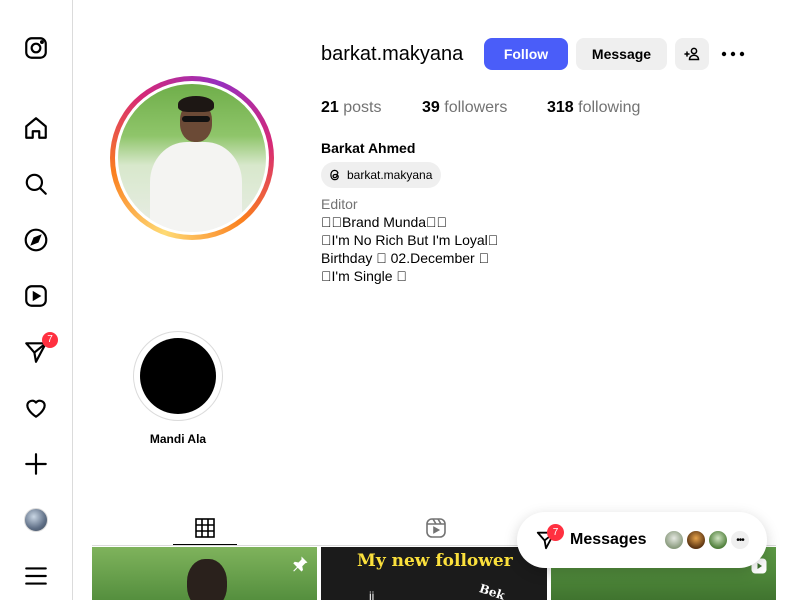 The height and width of the screenshot is (600, 800). I want to click on messages-icon: 7, so click(40, 349).